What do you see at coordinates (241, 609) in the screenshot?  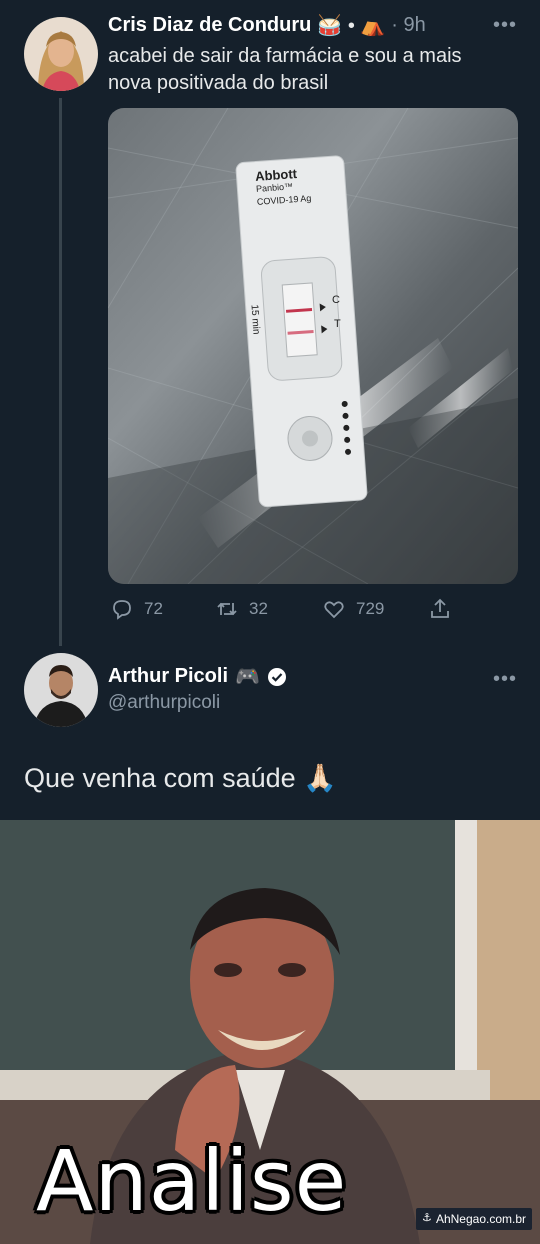 I see `retweet-button: 32` at bounding box center [241, 609].